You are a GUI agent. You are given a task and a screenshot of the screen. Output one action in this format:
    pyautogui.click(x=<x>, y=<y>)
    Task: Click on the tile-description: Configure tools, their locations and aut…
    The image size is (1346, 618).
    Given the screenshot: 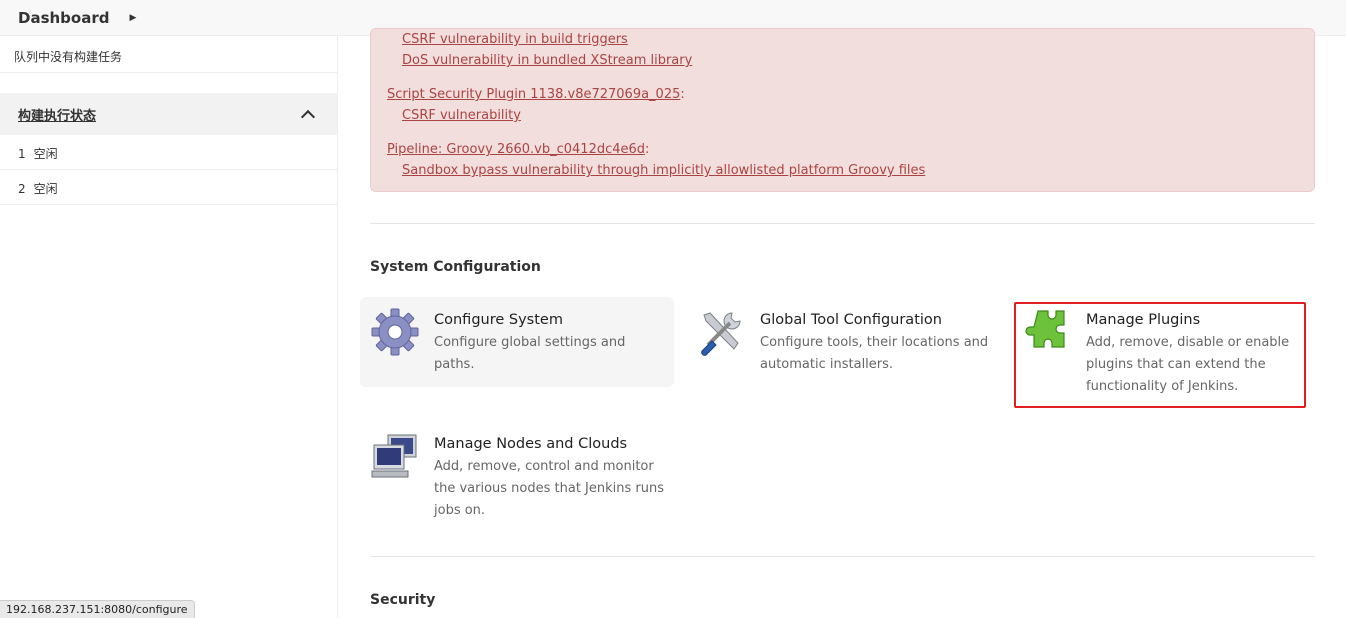 What is the action you would take?
    pyautogui.click(x=874, y=353)
    